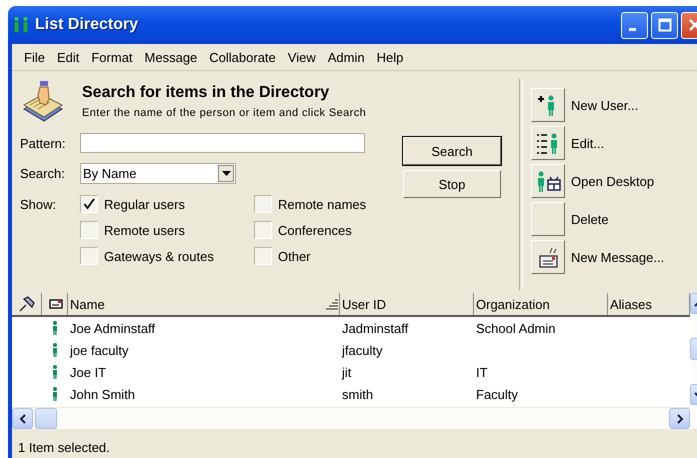 The image size is (697, 458). I want to click on filter-checkbox: Gateways & routes, so click(167, 256).